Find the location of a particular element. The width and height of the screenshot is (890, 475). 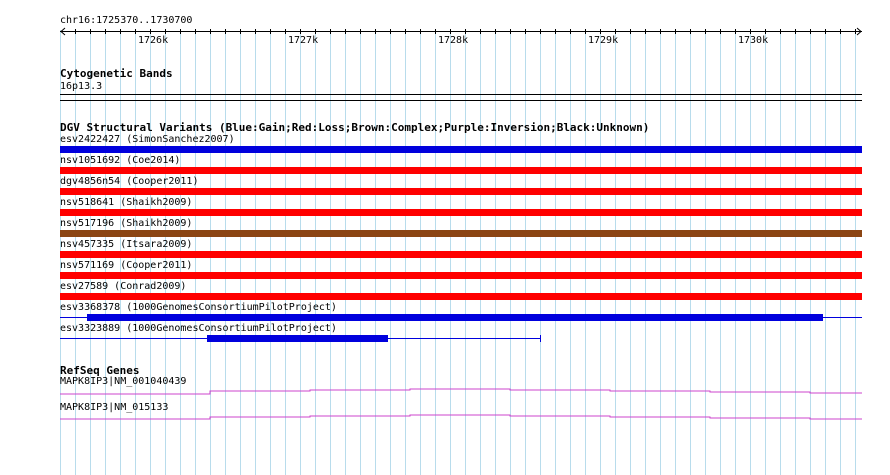

cytoband-label: 16p13.3 is located at coordinates (81, 87).